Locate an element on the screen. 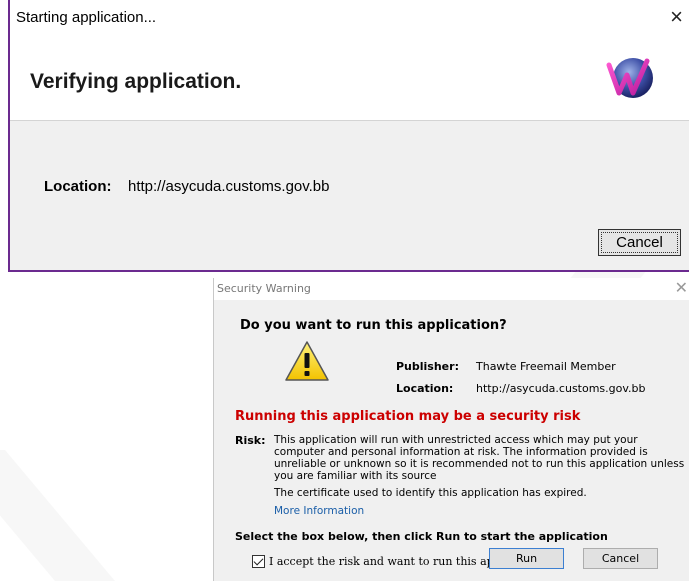  run-button: Run is located at coordinates (526, 558).